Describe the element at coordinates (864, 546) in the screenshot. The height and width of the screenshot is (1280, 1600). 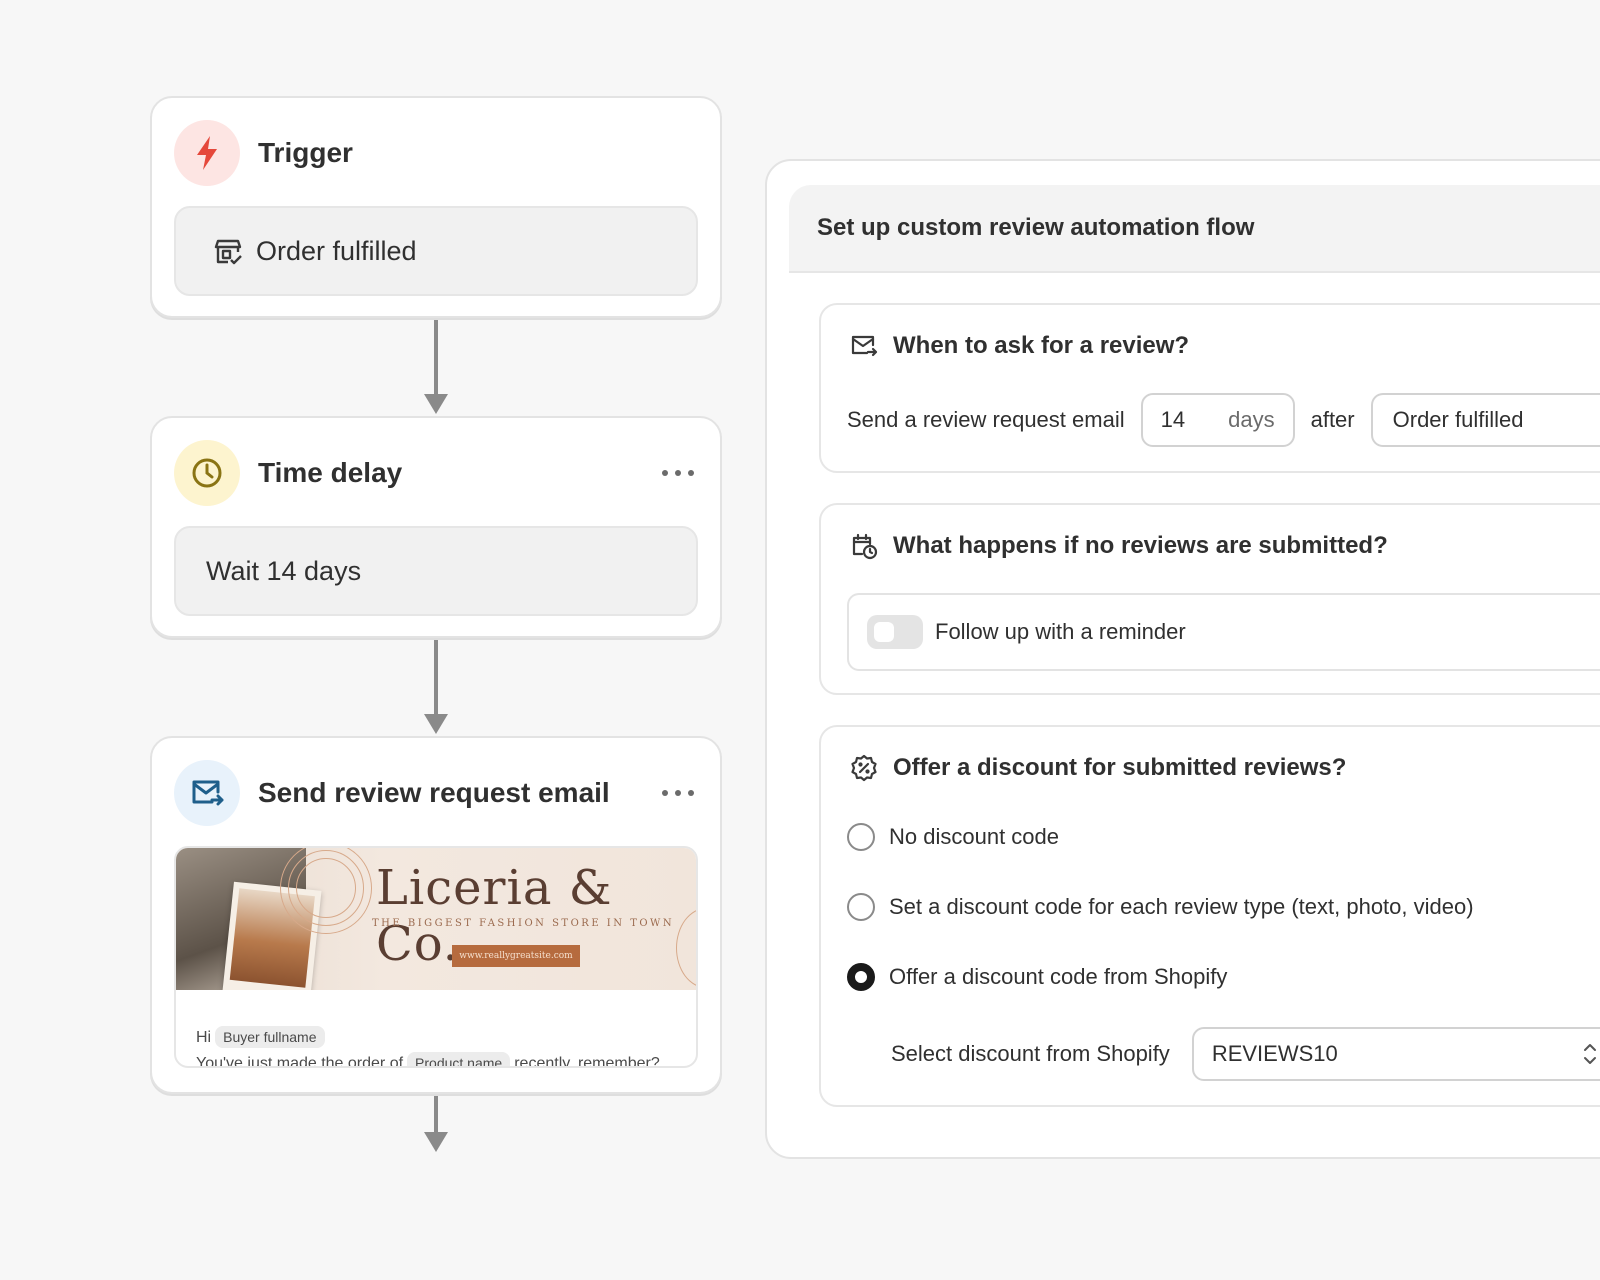
I see `calendar-clock-icon` at that location.